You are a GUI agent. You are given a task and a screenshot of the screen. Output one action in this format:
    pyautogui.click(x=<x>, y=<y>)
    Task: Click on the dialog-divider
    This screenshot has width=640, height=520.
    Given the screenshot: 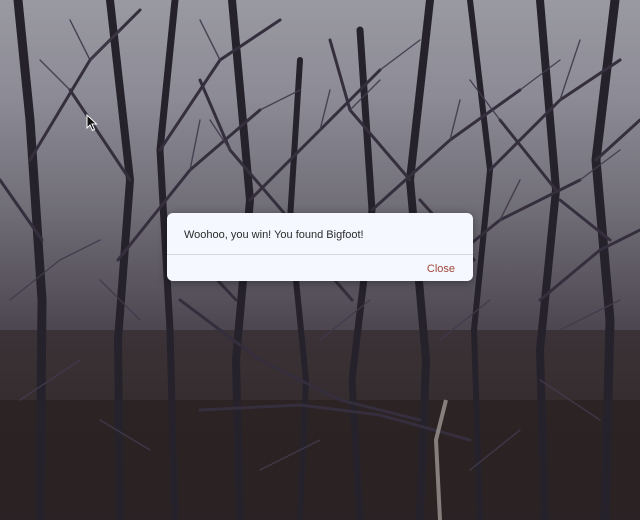 What is the action you would take?
    pyautogui.click(x=320, y=254)
    